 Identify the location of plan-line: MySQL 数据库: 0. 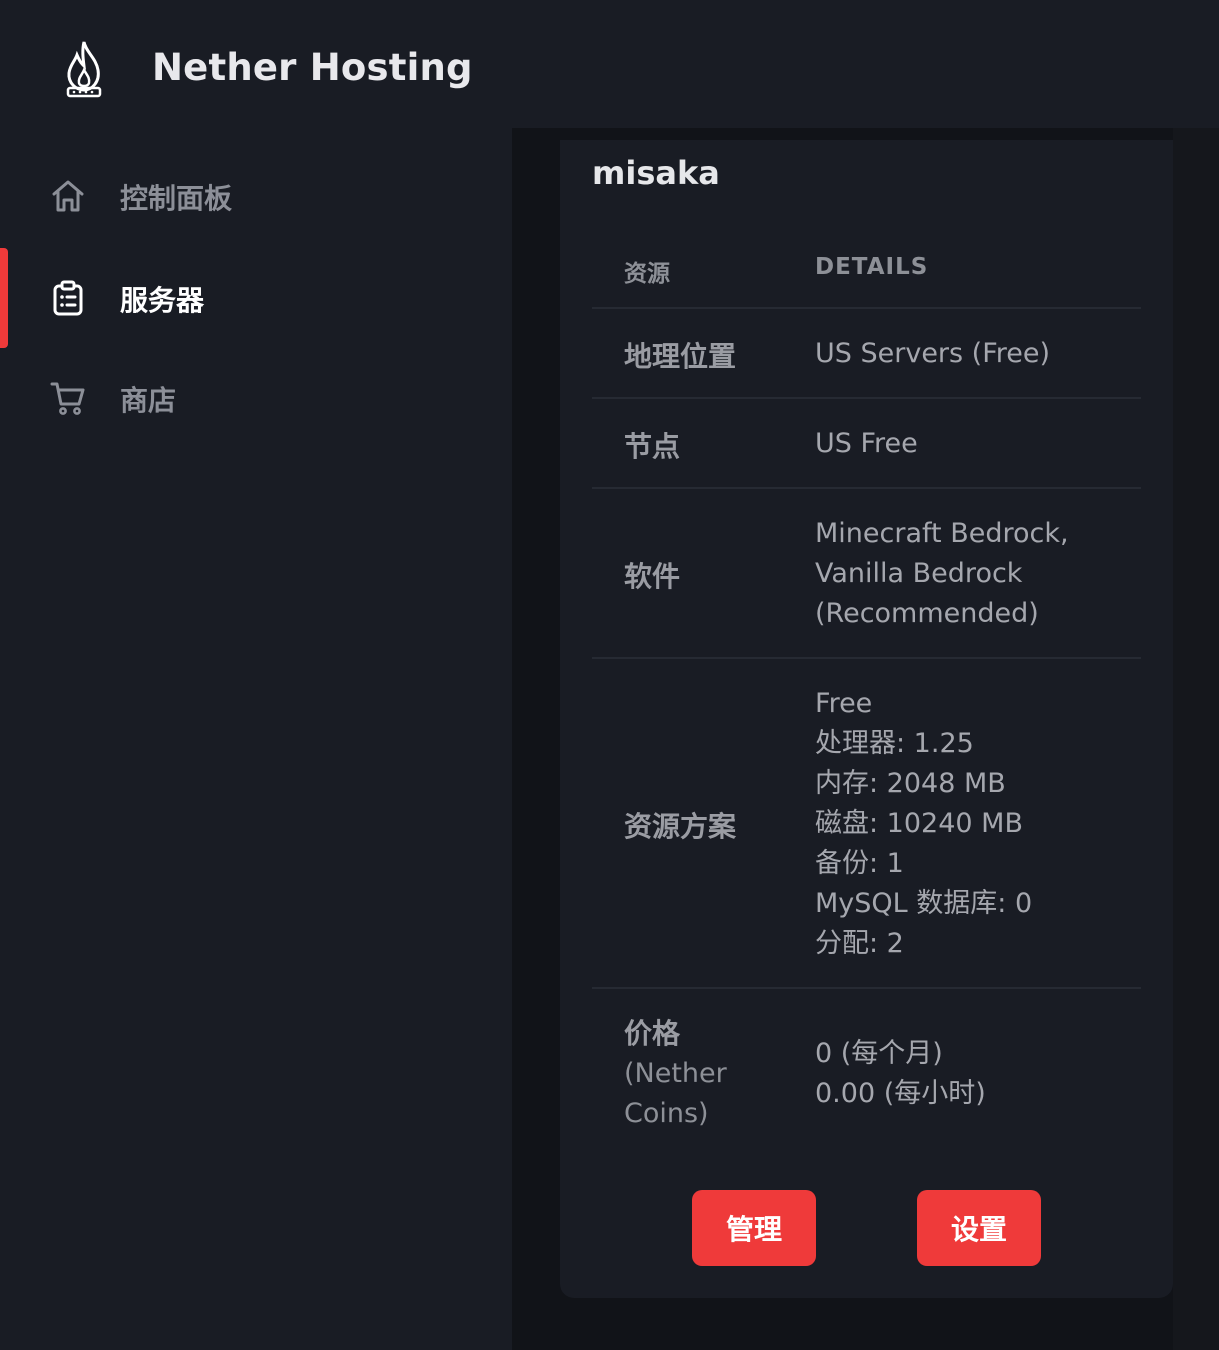
(924, 903).